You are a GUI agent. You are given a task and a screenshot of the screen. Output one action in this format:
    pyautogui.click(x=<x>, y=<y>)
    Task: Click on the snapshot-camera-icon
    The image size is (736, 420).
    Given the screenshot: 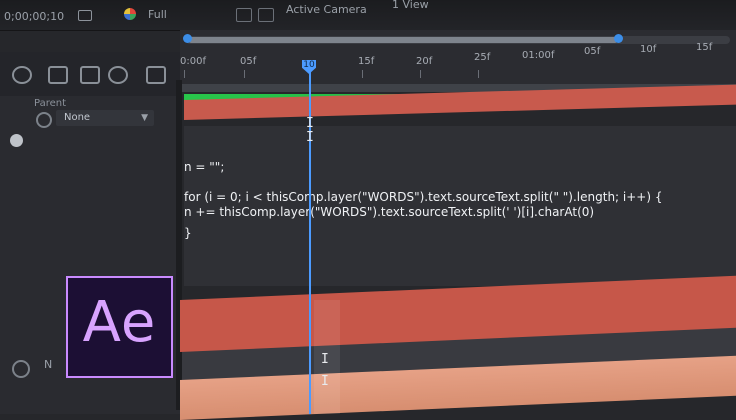 What is the action you would take?
    pyautogui.click(x=85, y=15)
    